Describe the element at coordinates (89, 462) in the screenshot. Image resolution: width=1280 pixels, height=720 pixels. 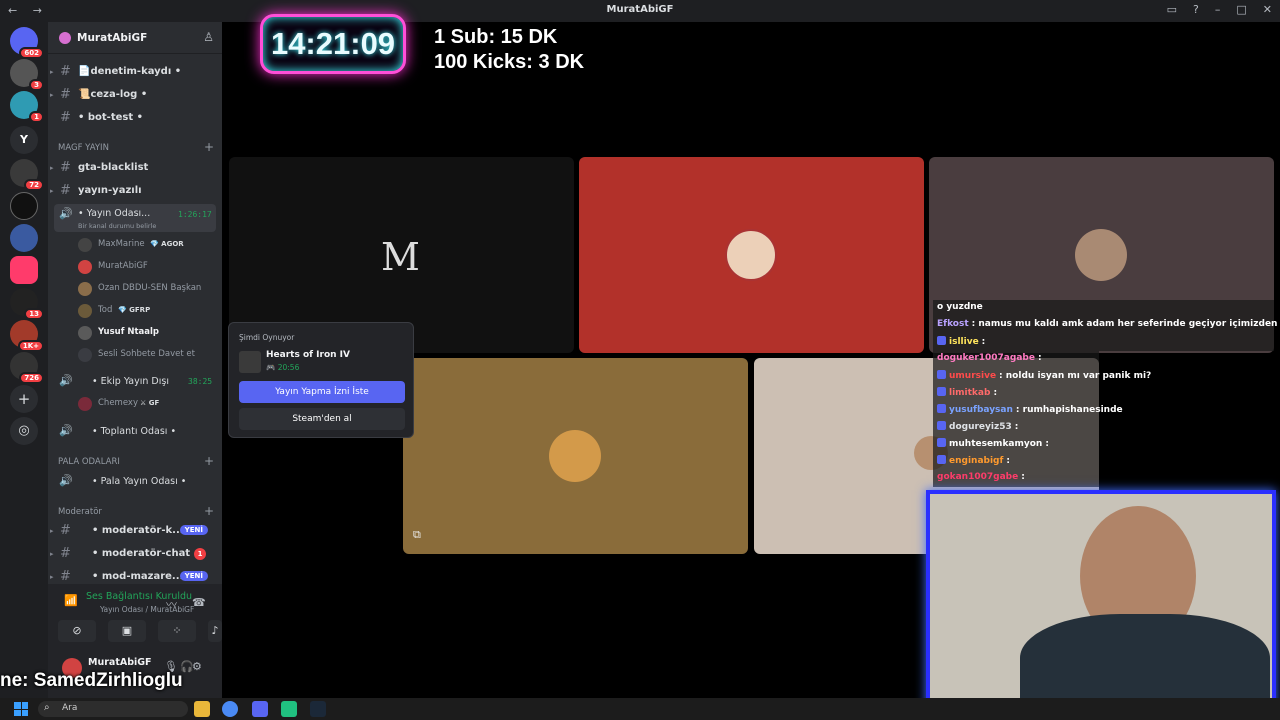
I see `category-pala-odalari: PALA ODALARI` at that location.